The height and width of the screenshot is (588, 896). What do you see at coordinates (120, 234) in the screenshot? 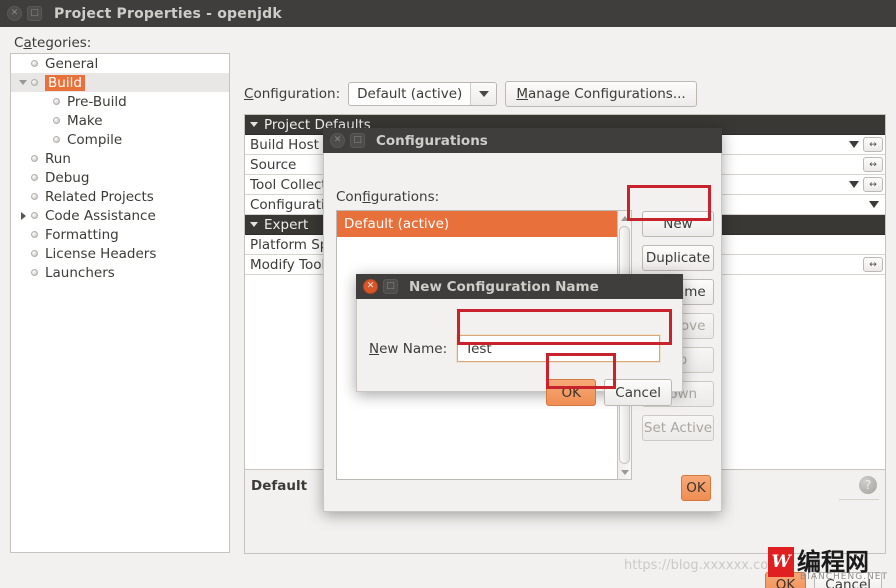
I see `sidebar-item-formatting: Formatting` at bounding box center [120, 234].